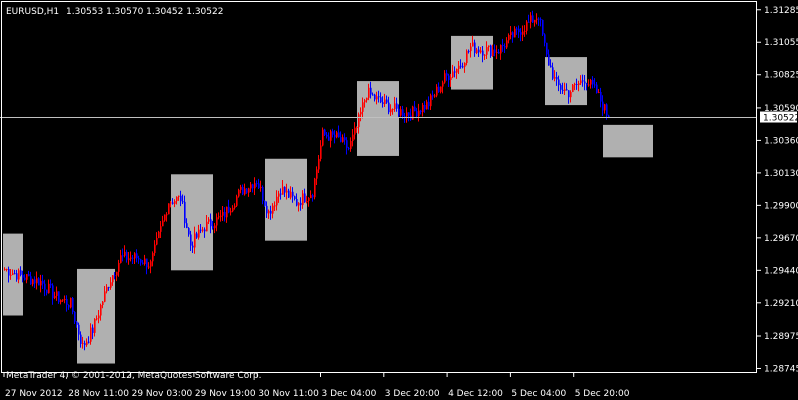  Describe the element at coordinates (628, 141) in the screenshot. I see `range-box` at that location.